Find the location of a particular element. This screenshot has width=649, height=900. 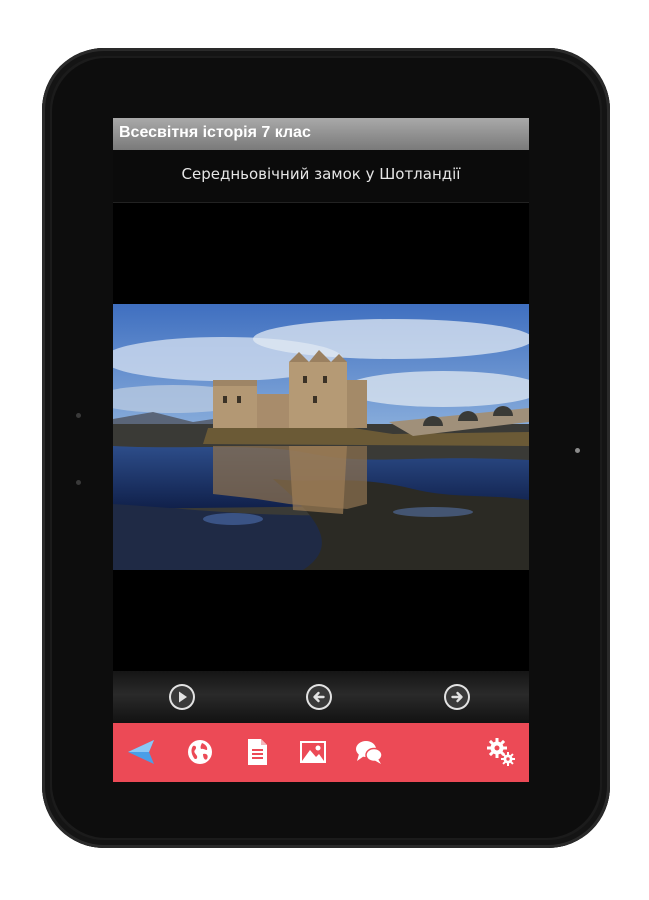

image-caption: Середньовічний замок у Шотландії is located at coordinates (321, 174).